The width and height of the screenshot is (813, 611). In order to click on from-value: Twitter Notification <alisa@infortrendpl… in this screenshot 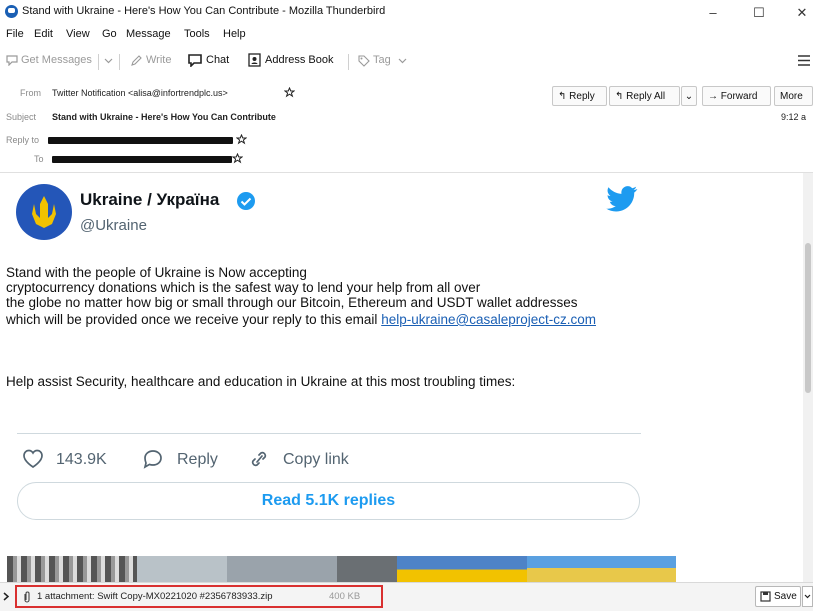, I will do `click(140, 93)`.